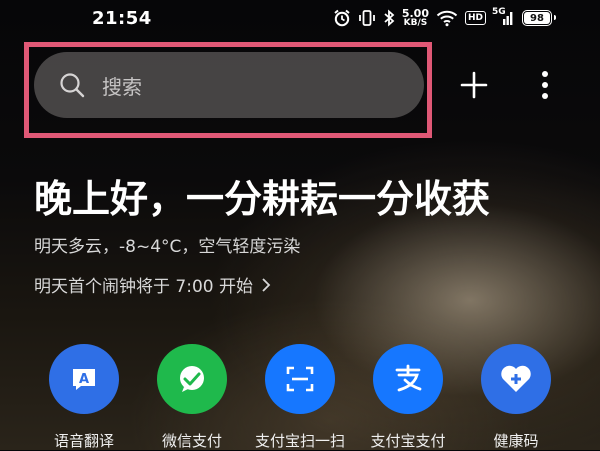  I want to click on next-alarm-link: 明天首个闹钟将于 7:00 开始, so click(152, 284).